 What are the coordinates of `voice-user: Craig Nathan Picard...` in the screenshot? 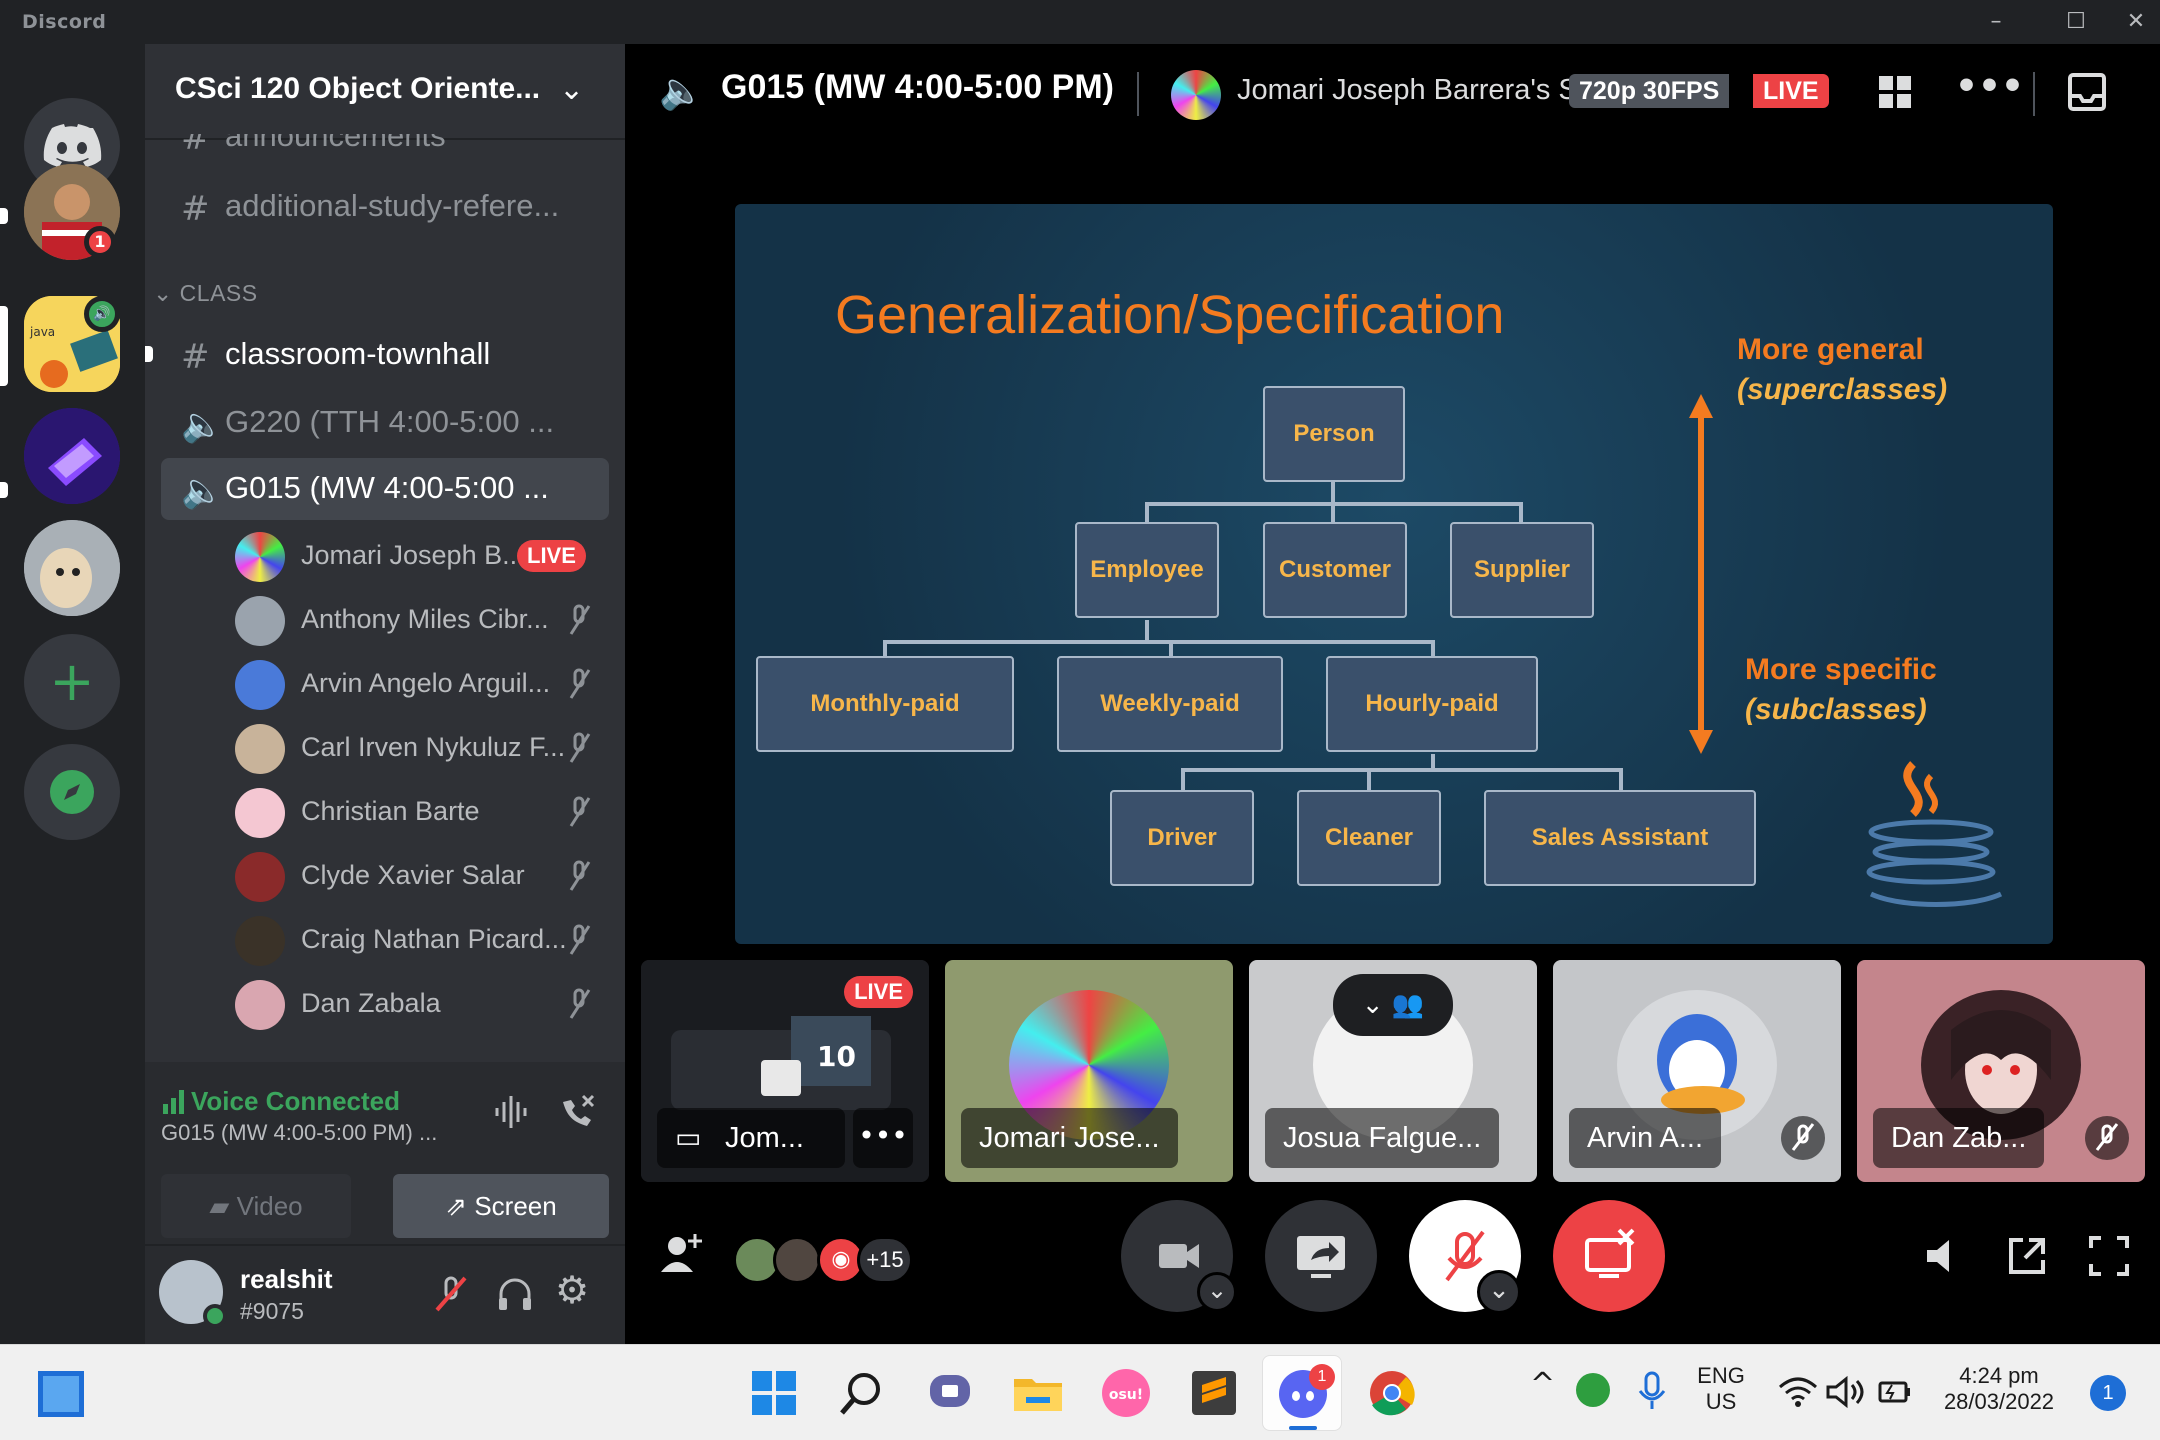 It's located at (422, 941).